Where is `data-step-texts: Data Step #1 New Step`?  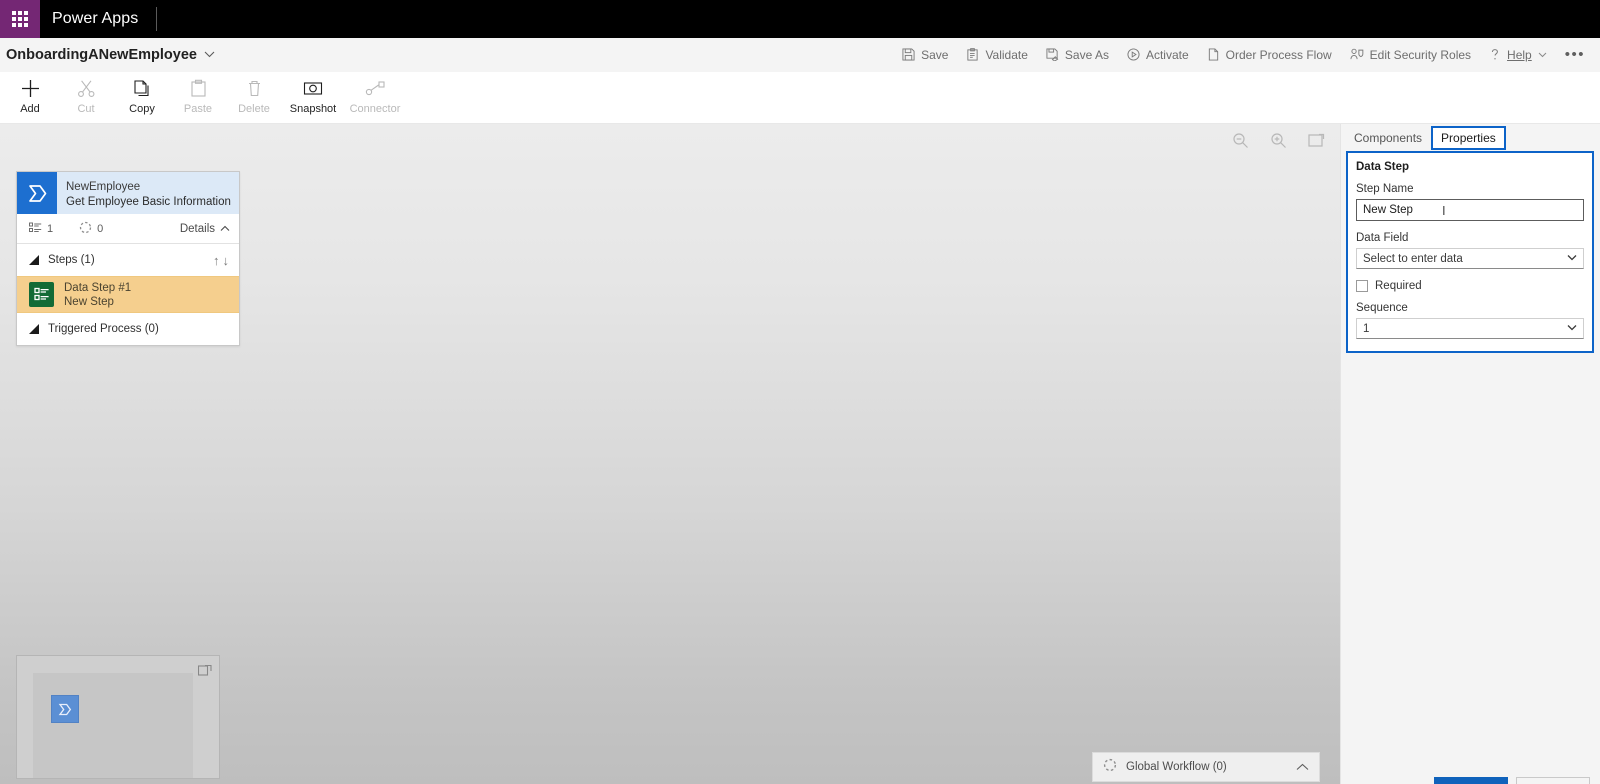
data-step-texts: Data Step #1 New Step is located at coordinates (97, 295).